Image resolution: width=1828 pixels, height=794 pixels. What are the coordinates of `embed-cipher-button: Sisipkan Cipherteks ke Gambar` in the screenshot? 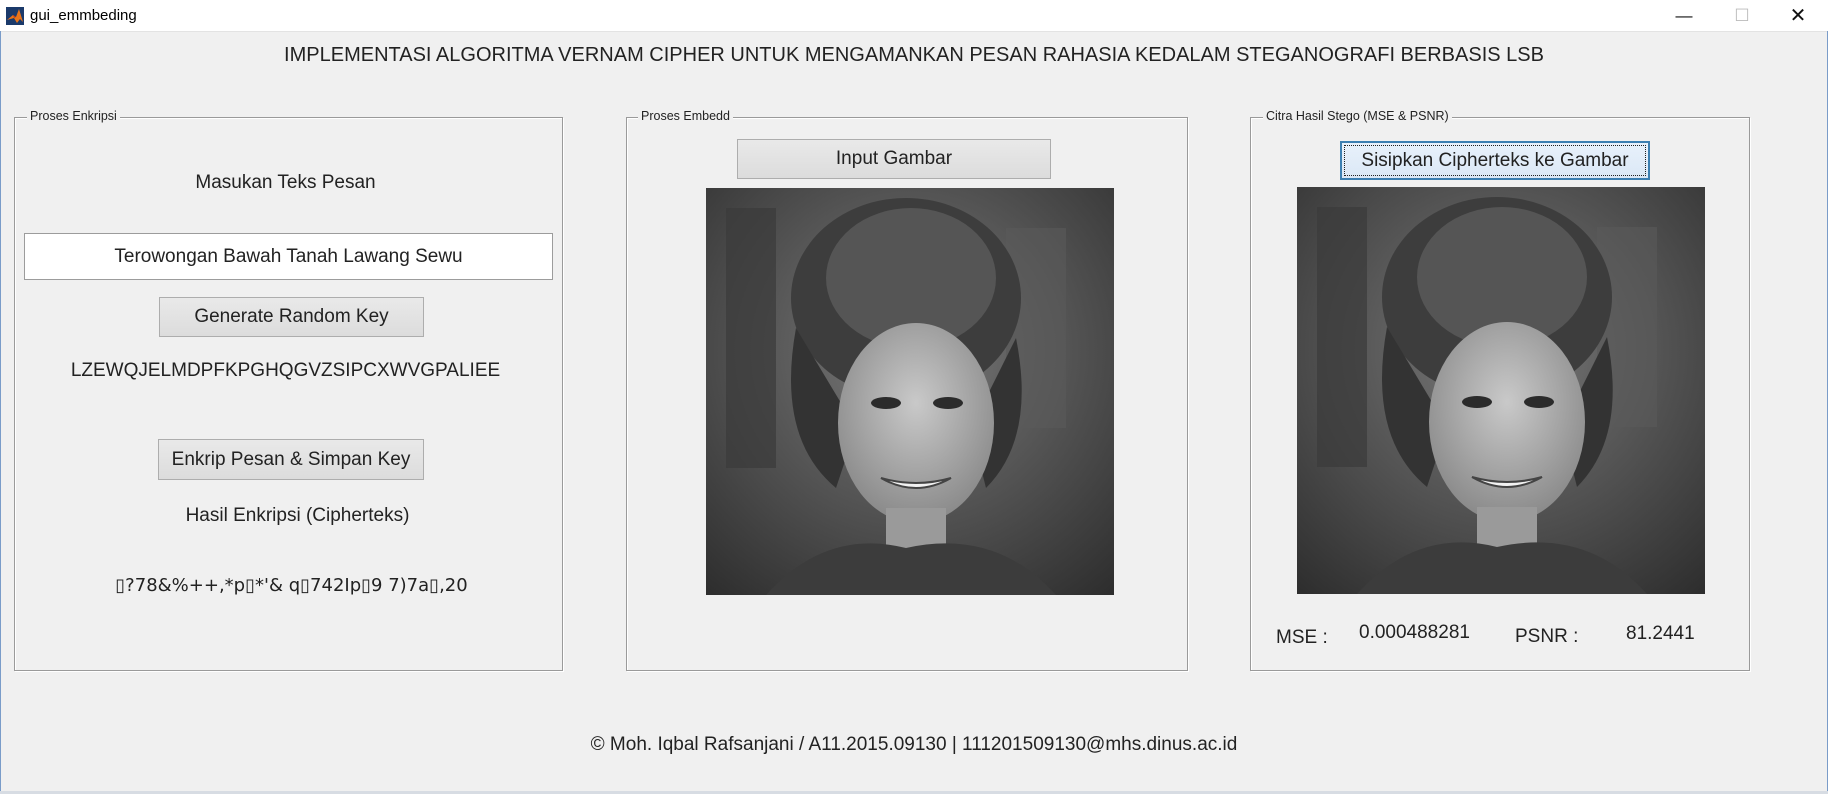 It's located at (1495, 160).